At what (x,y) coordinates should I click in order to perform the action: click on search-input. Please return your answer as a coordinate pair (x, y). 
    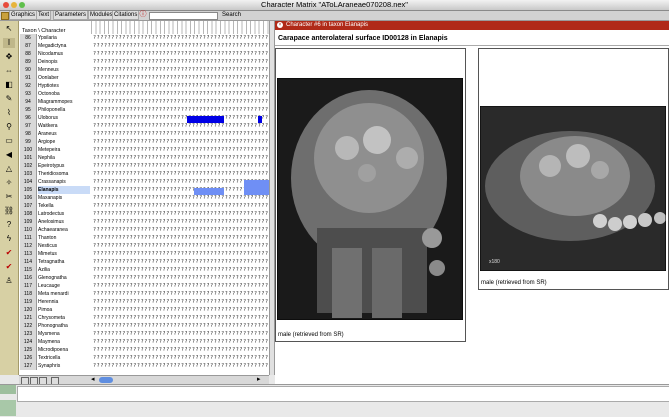
    Looking at the image, I should click on (183, 16).